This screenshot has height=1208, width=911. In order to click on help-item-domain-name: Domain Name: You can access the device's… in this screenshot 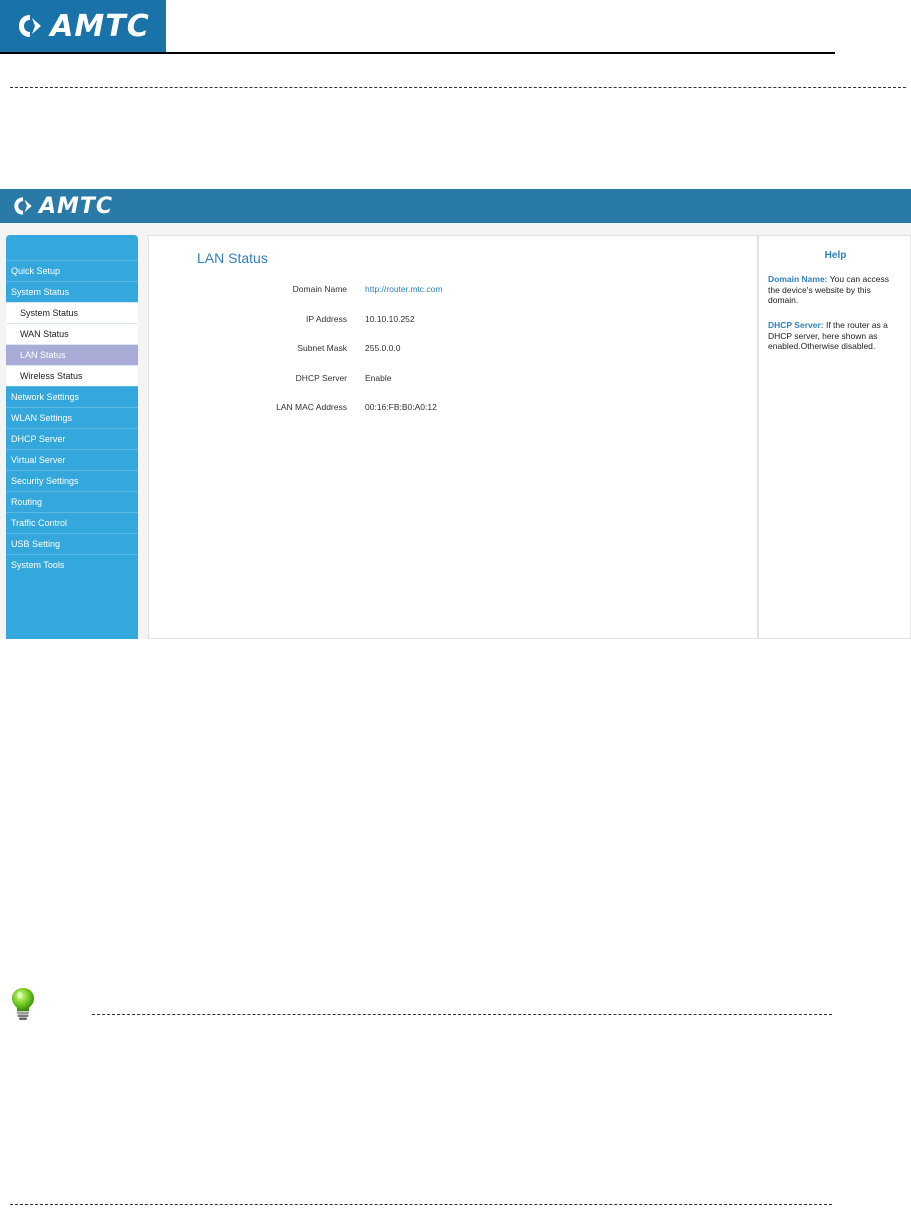, I will do `click(832, 290)`.